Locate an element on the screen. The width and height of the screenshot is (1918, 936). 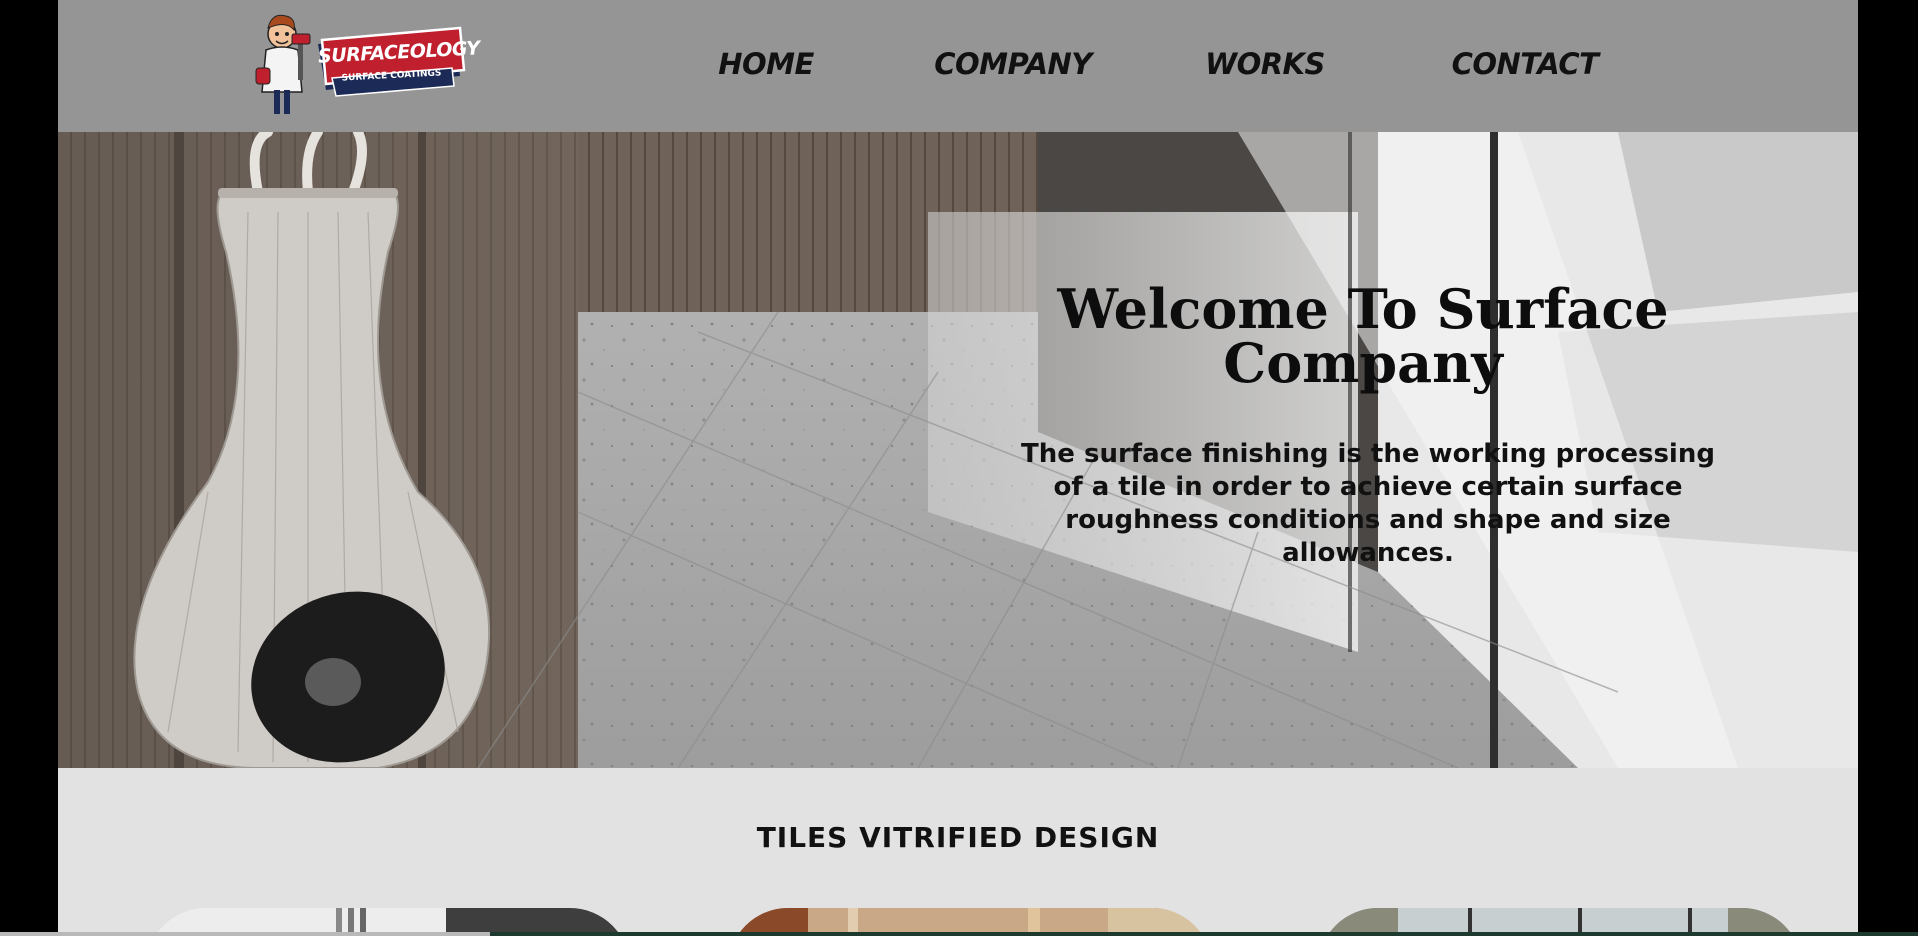
section-heading: TILES VITRIFIED DESIGN is located at coordinates (958, 837).